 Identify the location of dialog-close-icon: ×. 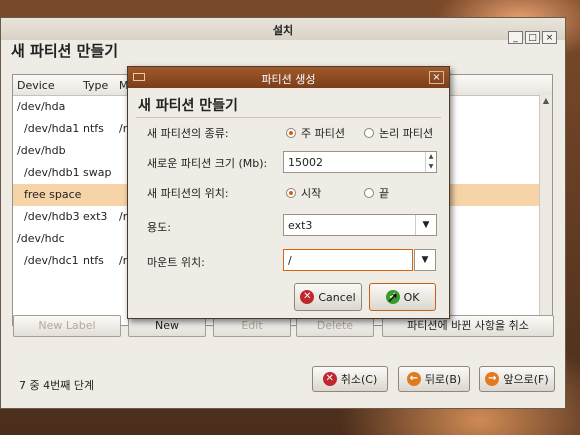
(436, 77).